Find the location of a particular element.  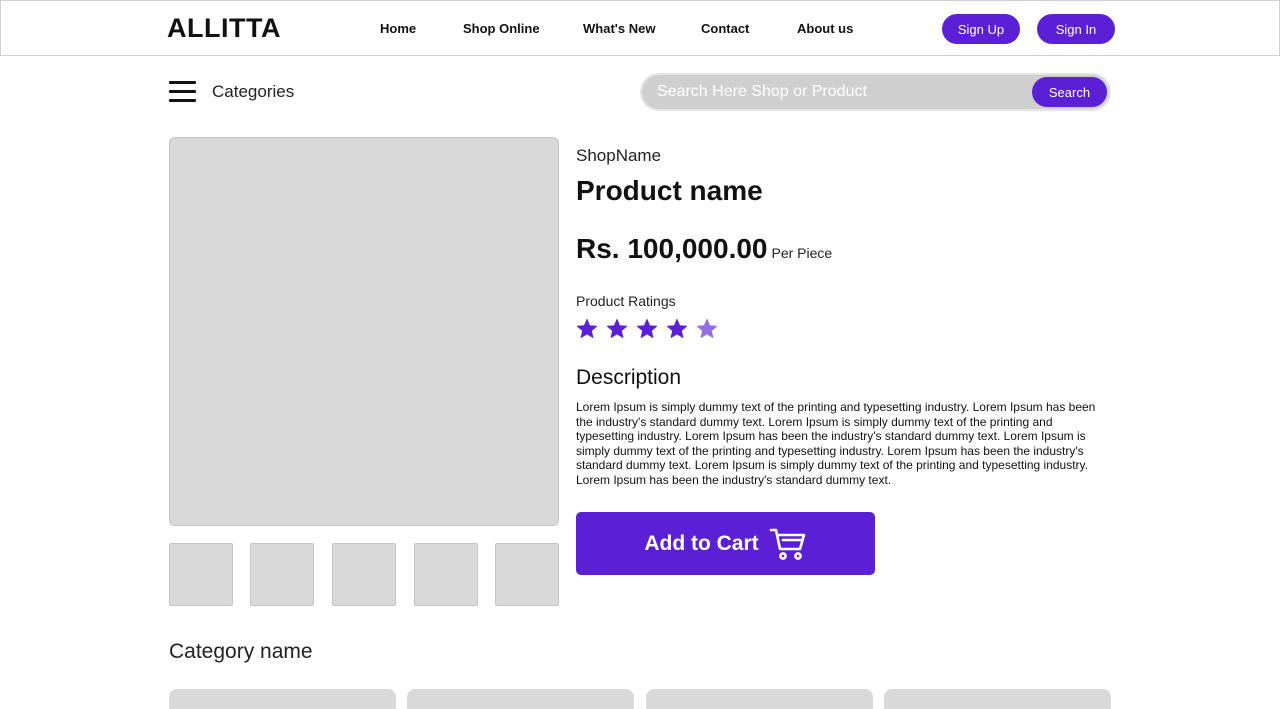

search-button: Search is located at coordinates (1069, 92).